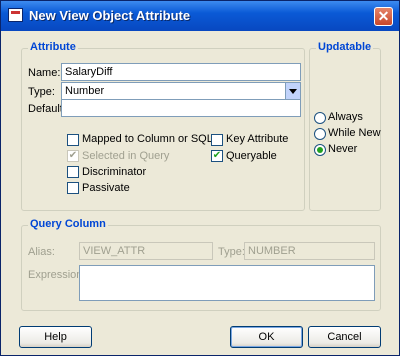  I want to click on name-field: SalaryDiff, so click(181, 72).